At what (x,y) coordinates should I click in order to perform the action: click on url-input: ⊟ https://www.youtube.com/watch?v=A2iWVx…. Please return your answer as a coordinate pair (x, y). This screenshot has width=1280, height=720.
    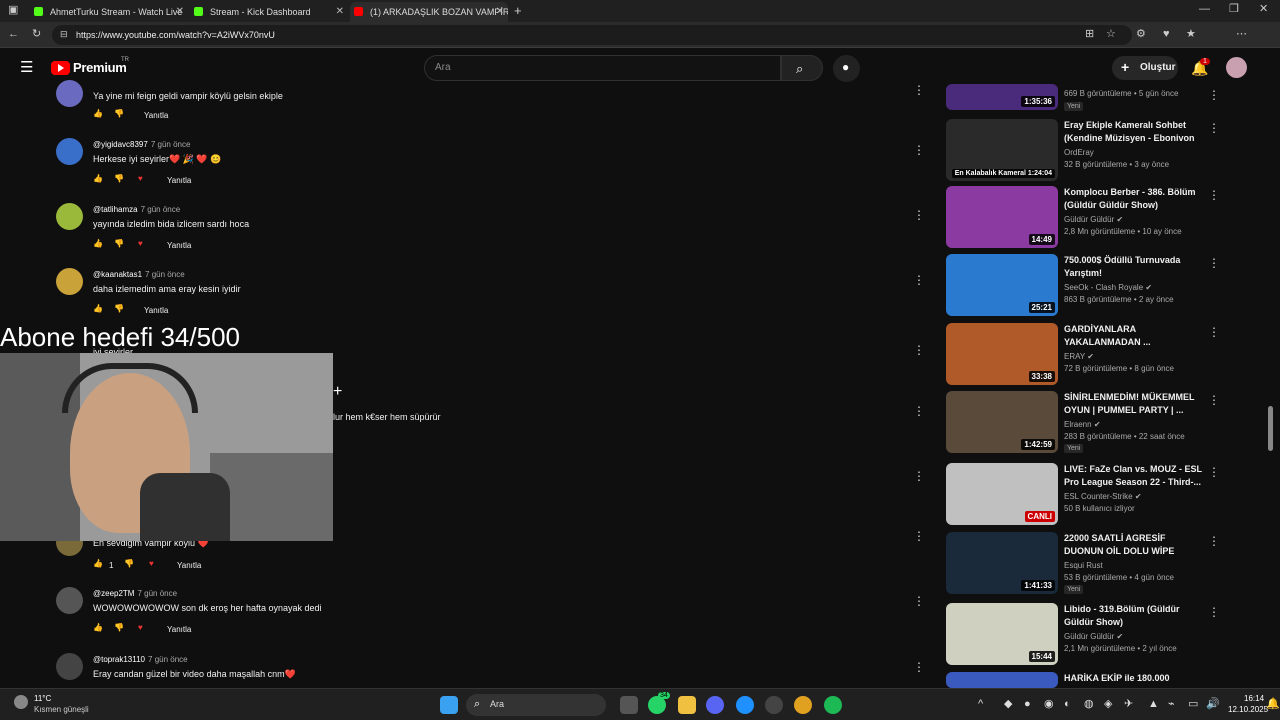
    Looking at the image, I should click on (592, 35).